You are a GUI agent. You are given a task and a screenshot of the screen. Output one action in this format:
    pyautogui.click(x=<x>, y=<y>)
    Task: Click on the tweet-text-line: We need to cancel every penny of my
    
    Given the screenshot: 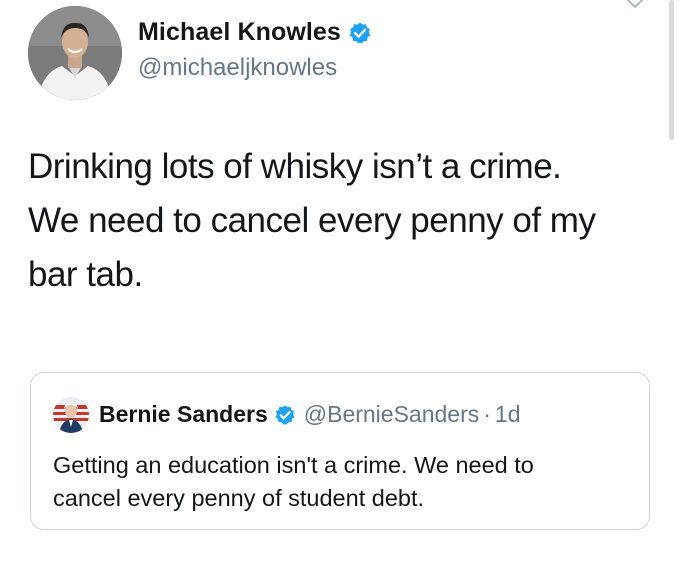 What is the action you would take?
    pyautogui.click(x=312, y=220)
    